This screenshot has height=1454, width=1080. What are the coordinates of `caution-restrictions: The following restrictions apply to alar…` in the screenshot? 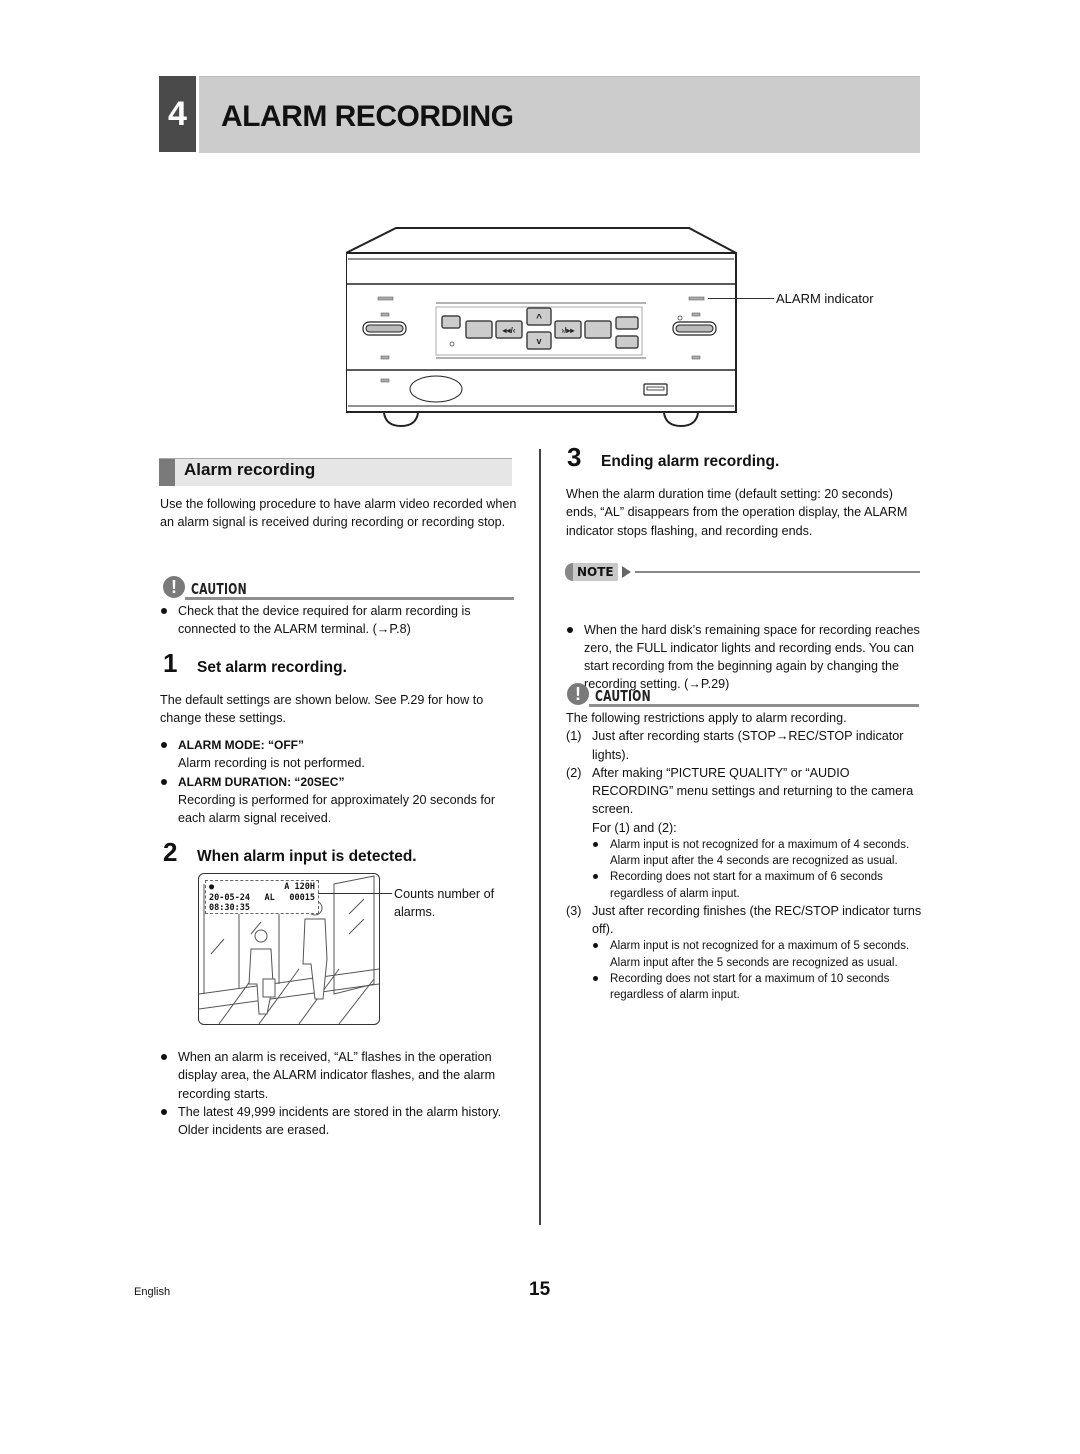 It's located at (744, 856).